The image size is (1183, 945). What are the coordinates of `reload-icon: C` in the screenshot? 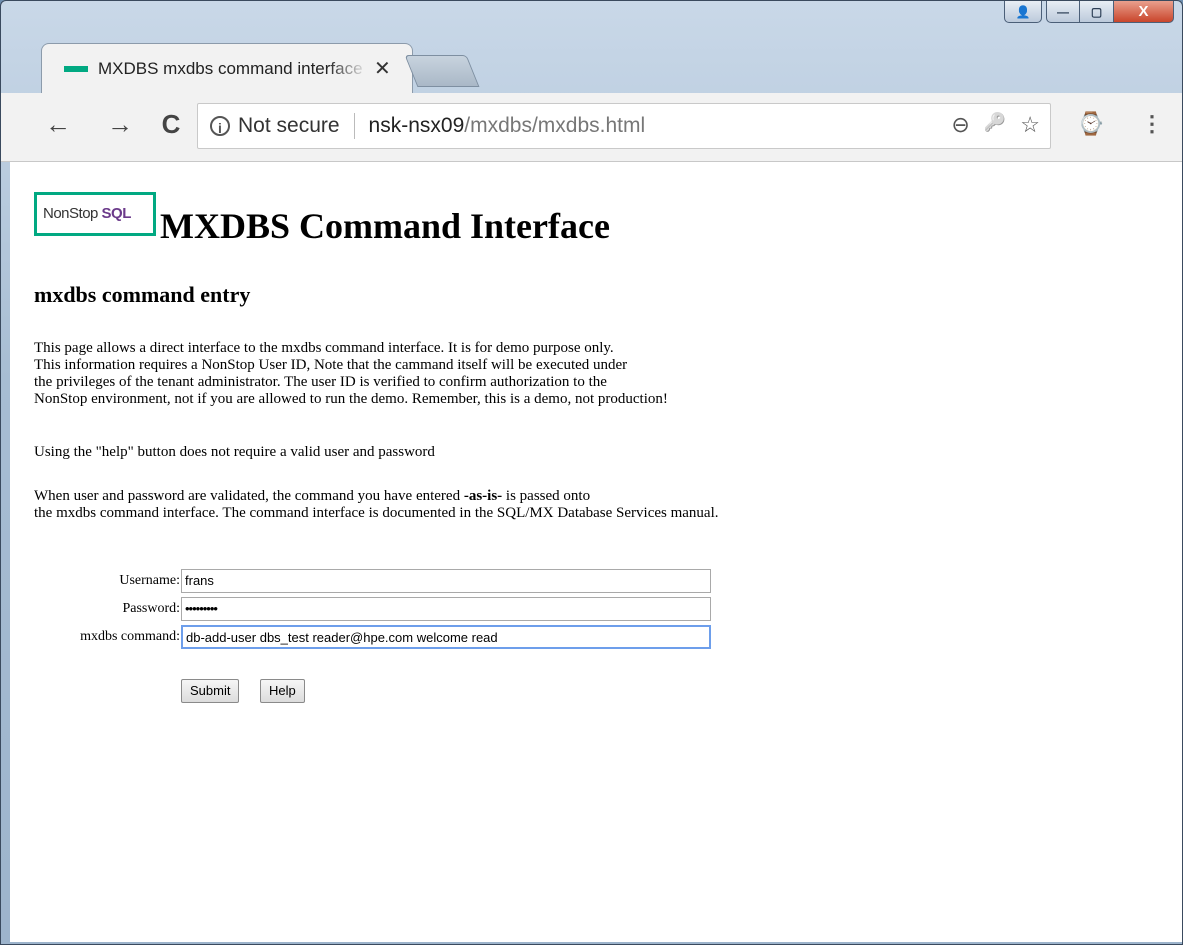 It's located at (171, 124).